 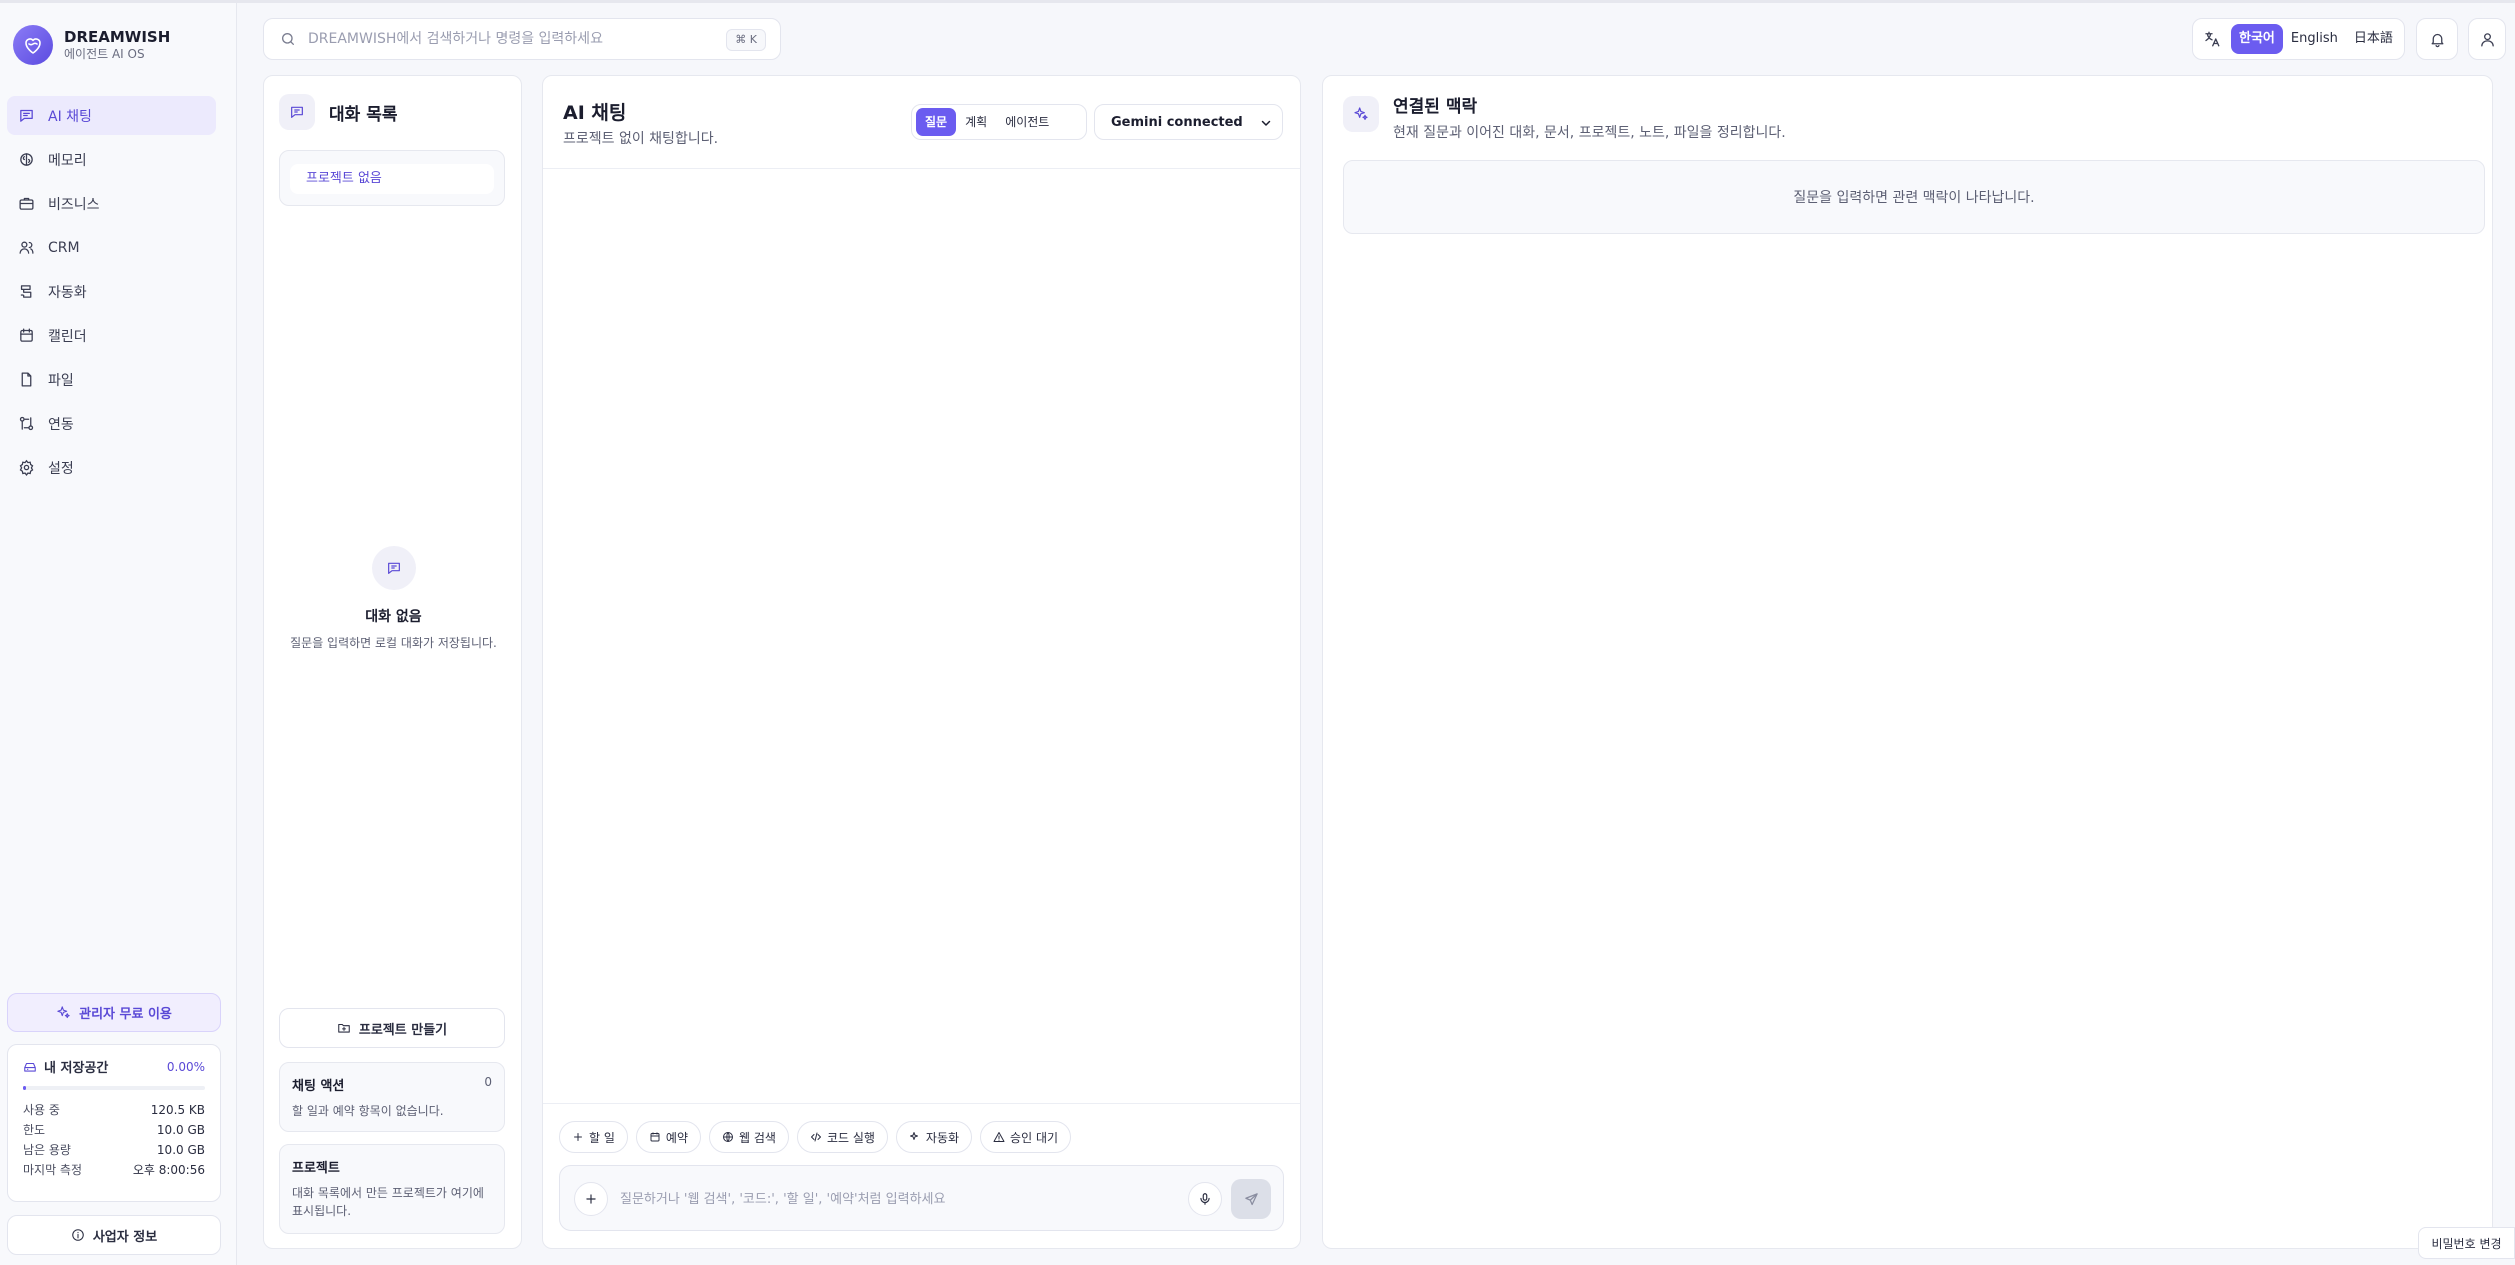 What do you see at coordinates (1257, 1) in the screenshot?
I see `top-border` at bounding box center [1257, 1].